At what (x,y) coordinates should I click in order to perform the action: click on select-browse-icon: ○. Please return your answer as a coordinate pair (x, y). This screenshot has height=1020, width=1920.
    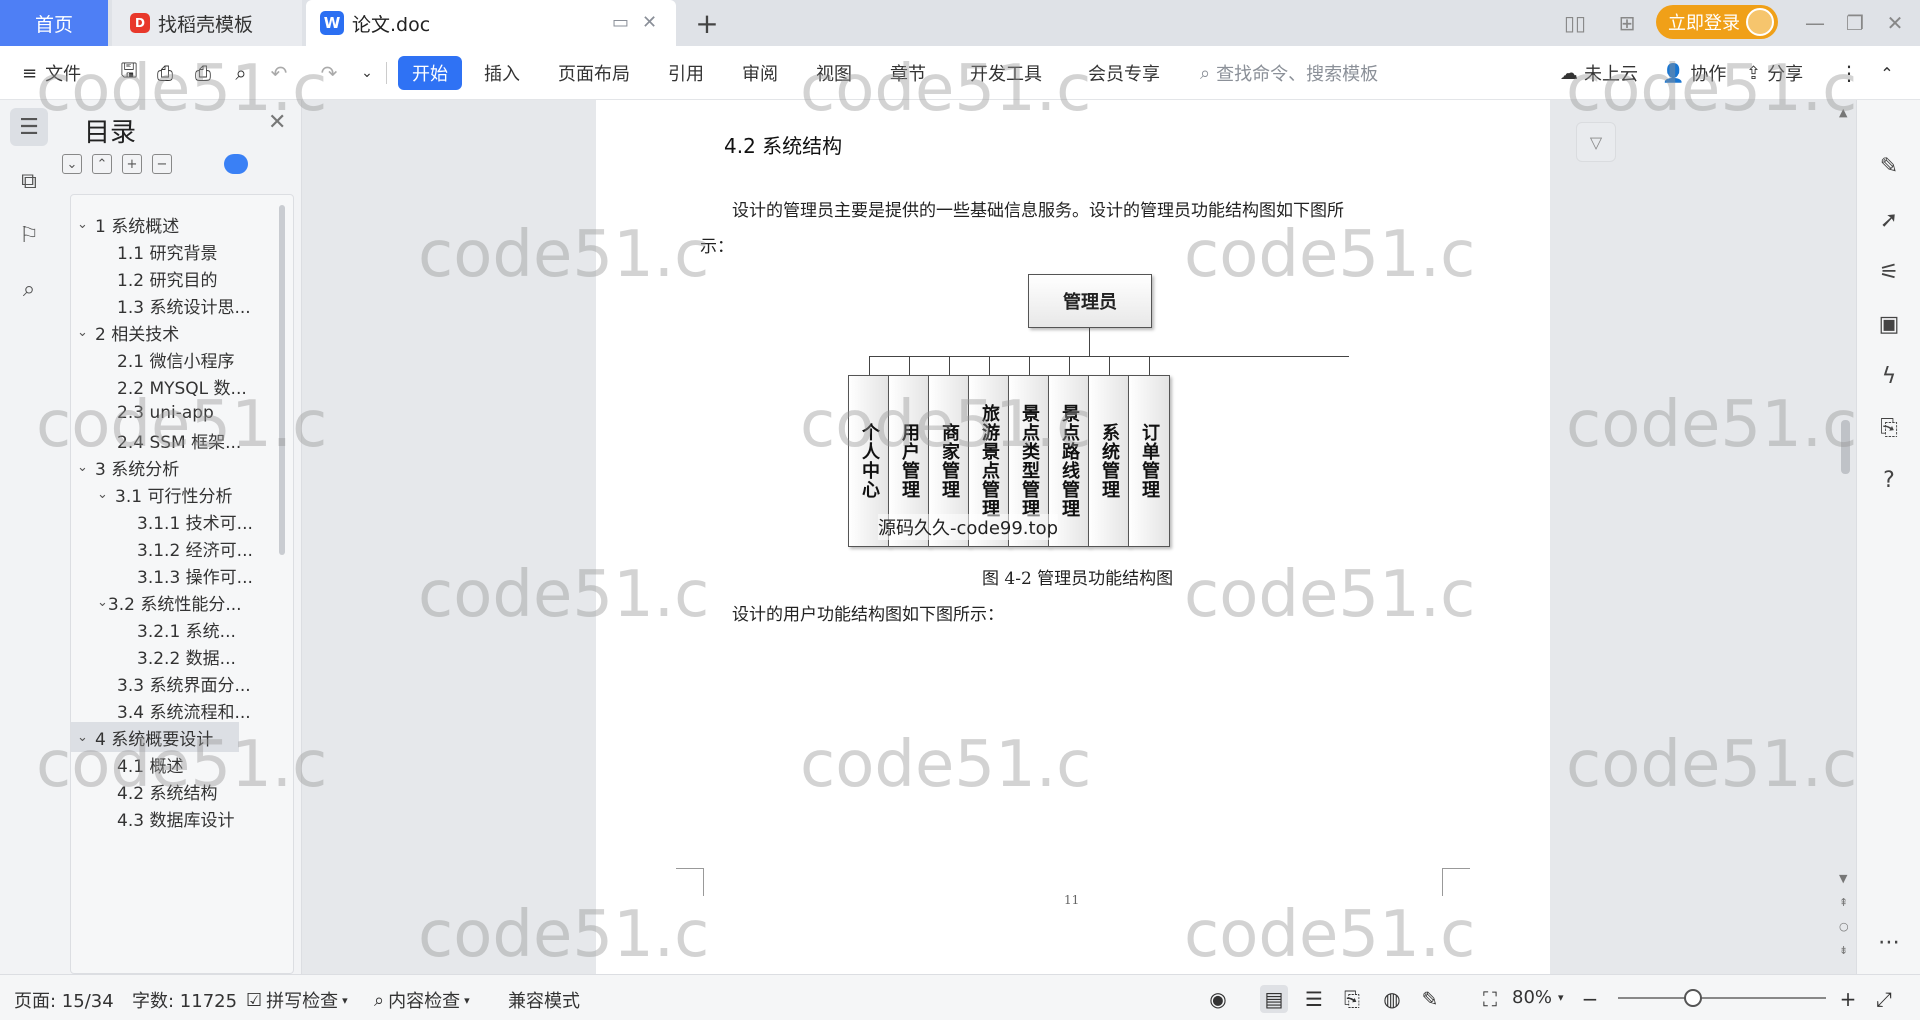
    Looking at the image, I should click on (1844, 926).